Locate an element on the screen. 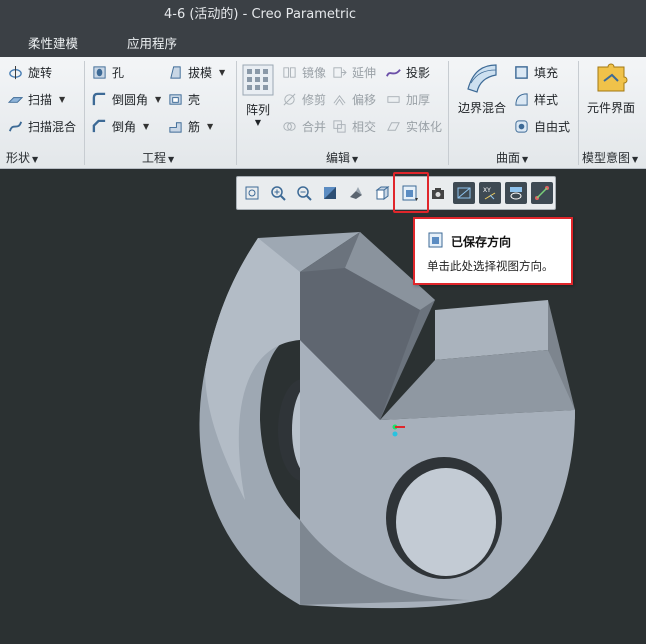 Image resolution: width=646 pixels, height=644 pixels. intersect-button: 相交 is located at coordinates (354, 126).